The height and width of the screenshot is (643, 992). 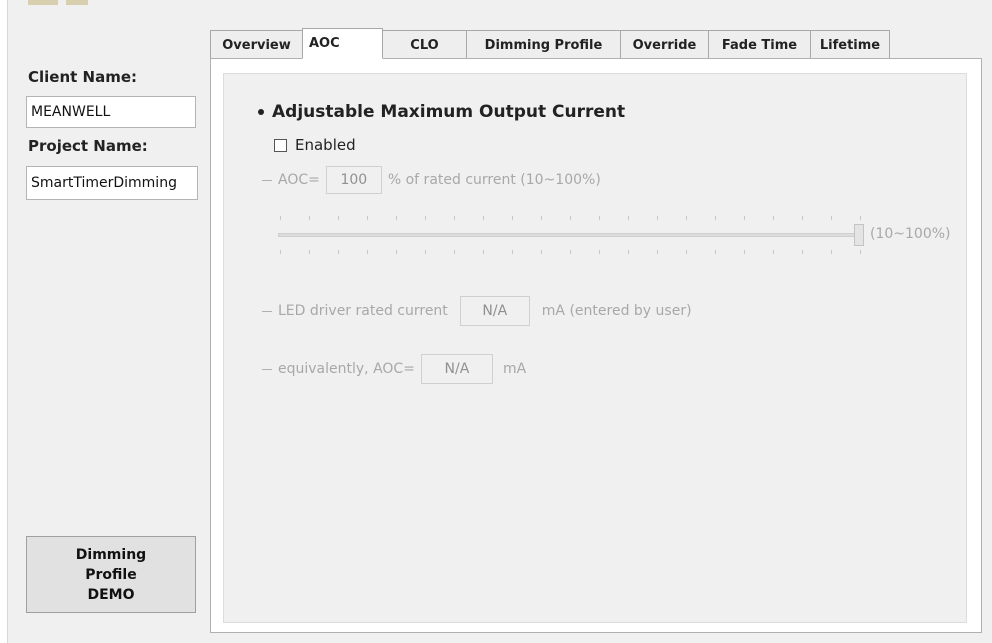 What do you see at coordinates (4, 321) in the screenshot?
I see `window-left-edge` at bounding box center [4, 321].